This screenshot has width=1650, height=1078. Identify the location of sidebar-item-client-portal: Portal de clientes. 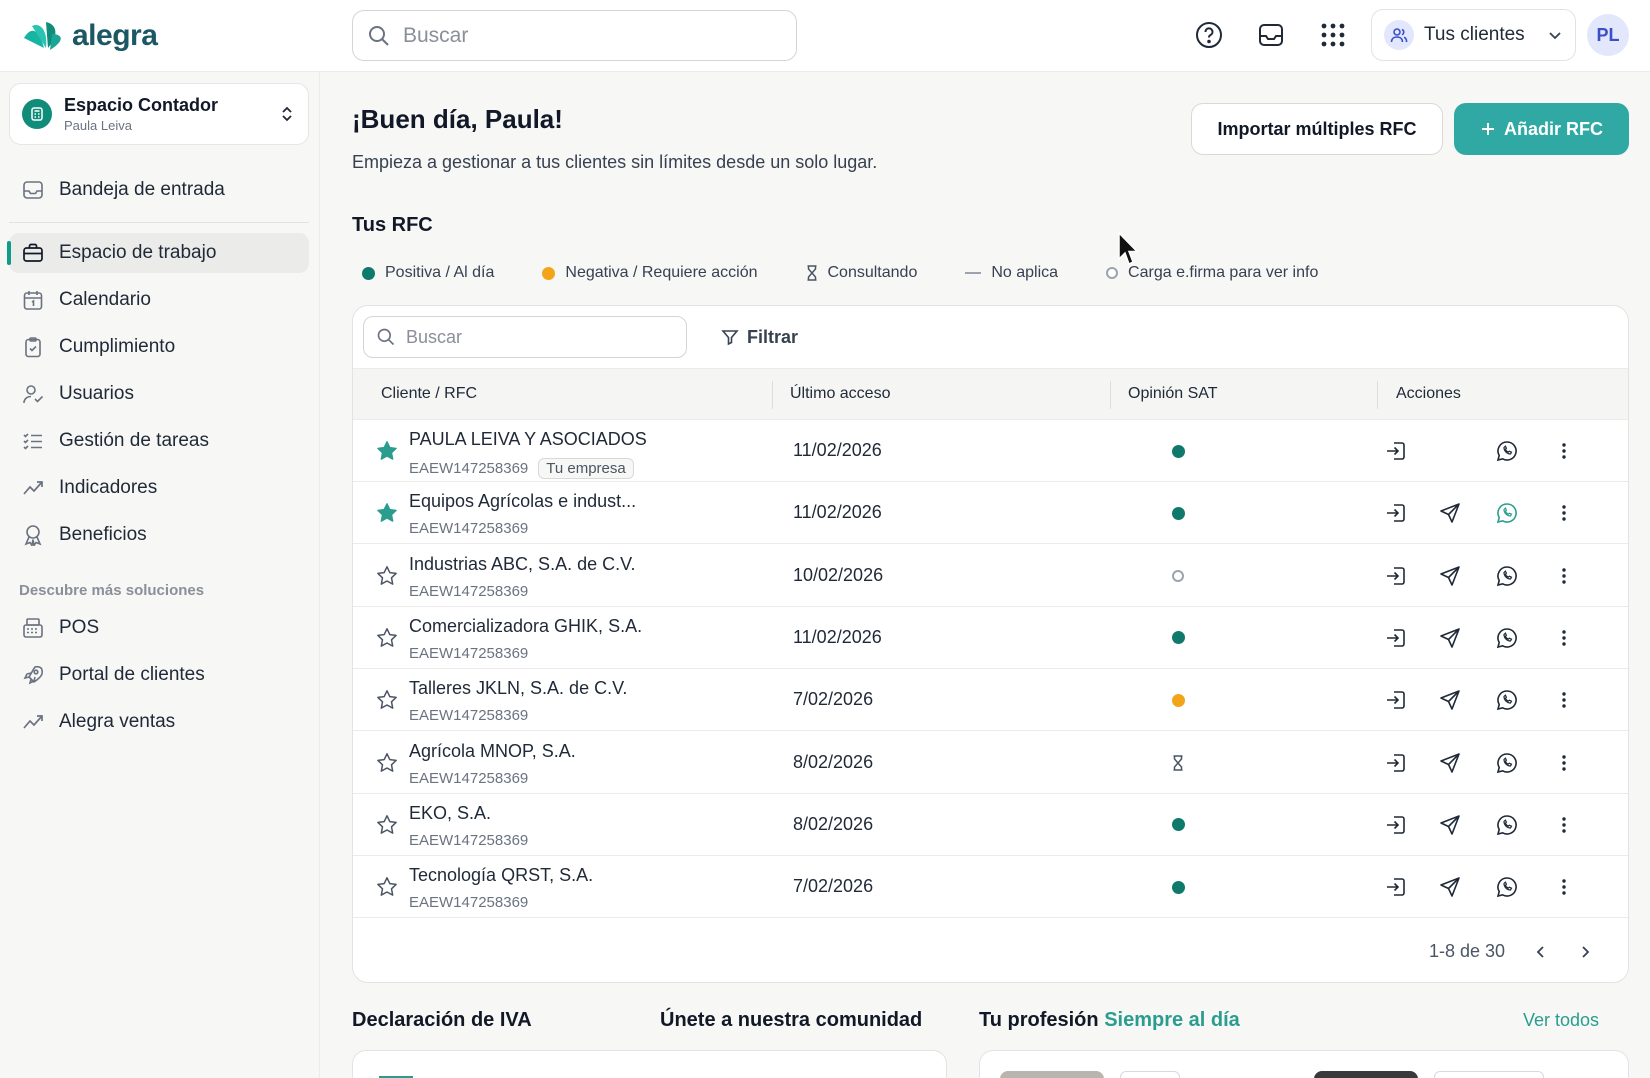
(159, 675).